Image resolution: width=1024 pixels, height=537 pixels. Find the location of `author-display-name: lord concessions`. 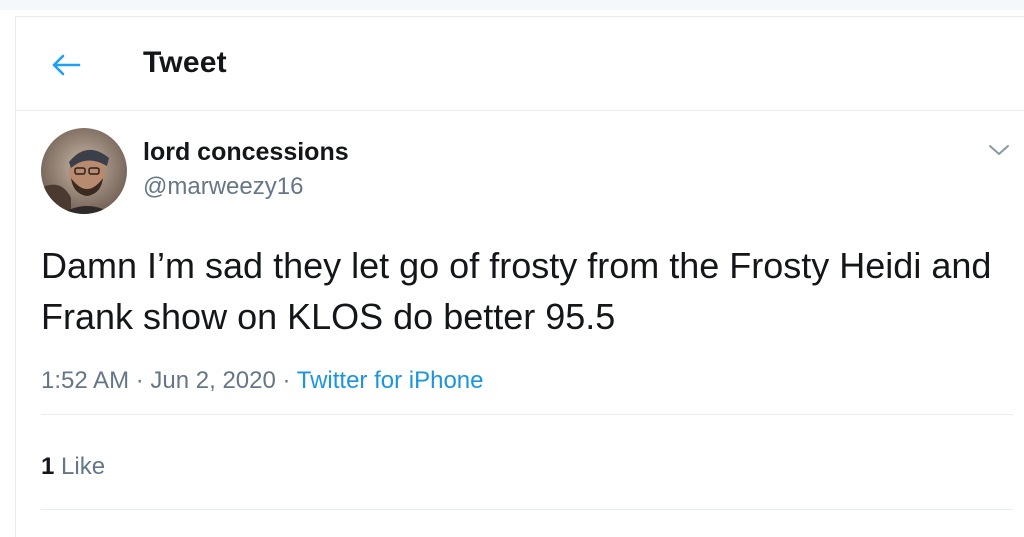

author-display-name: lord concessions is located at coordinates (246, 152).